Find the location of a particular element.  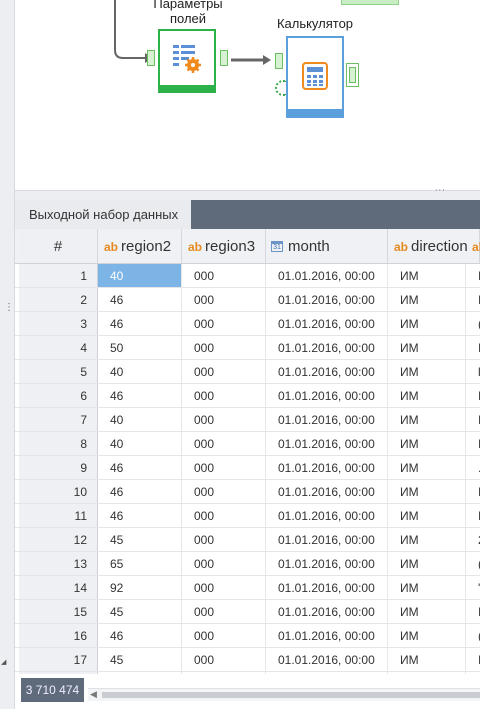

cell-region2: 50 is located at coordinates (140, 347).